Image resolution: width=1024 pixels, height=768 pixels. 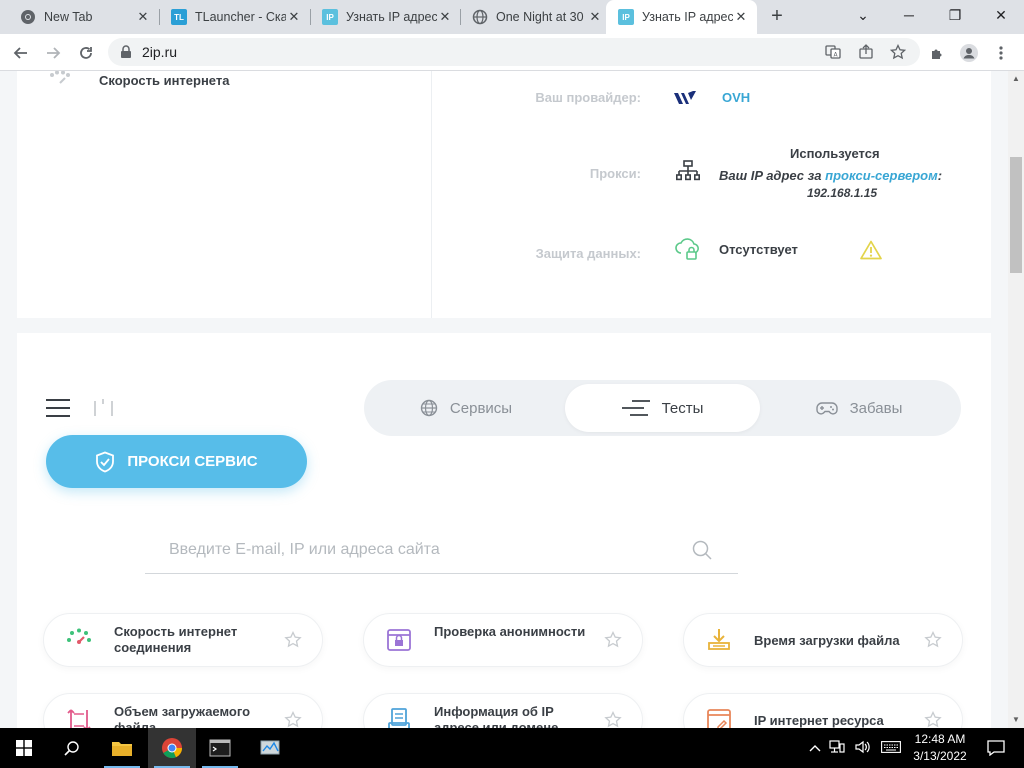 I want to click on warning-icon, so click(x=871, y=250).